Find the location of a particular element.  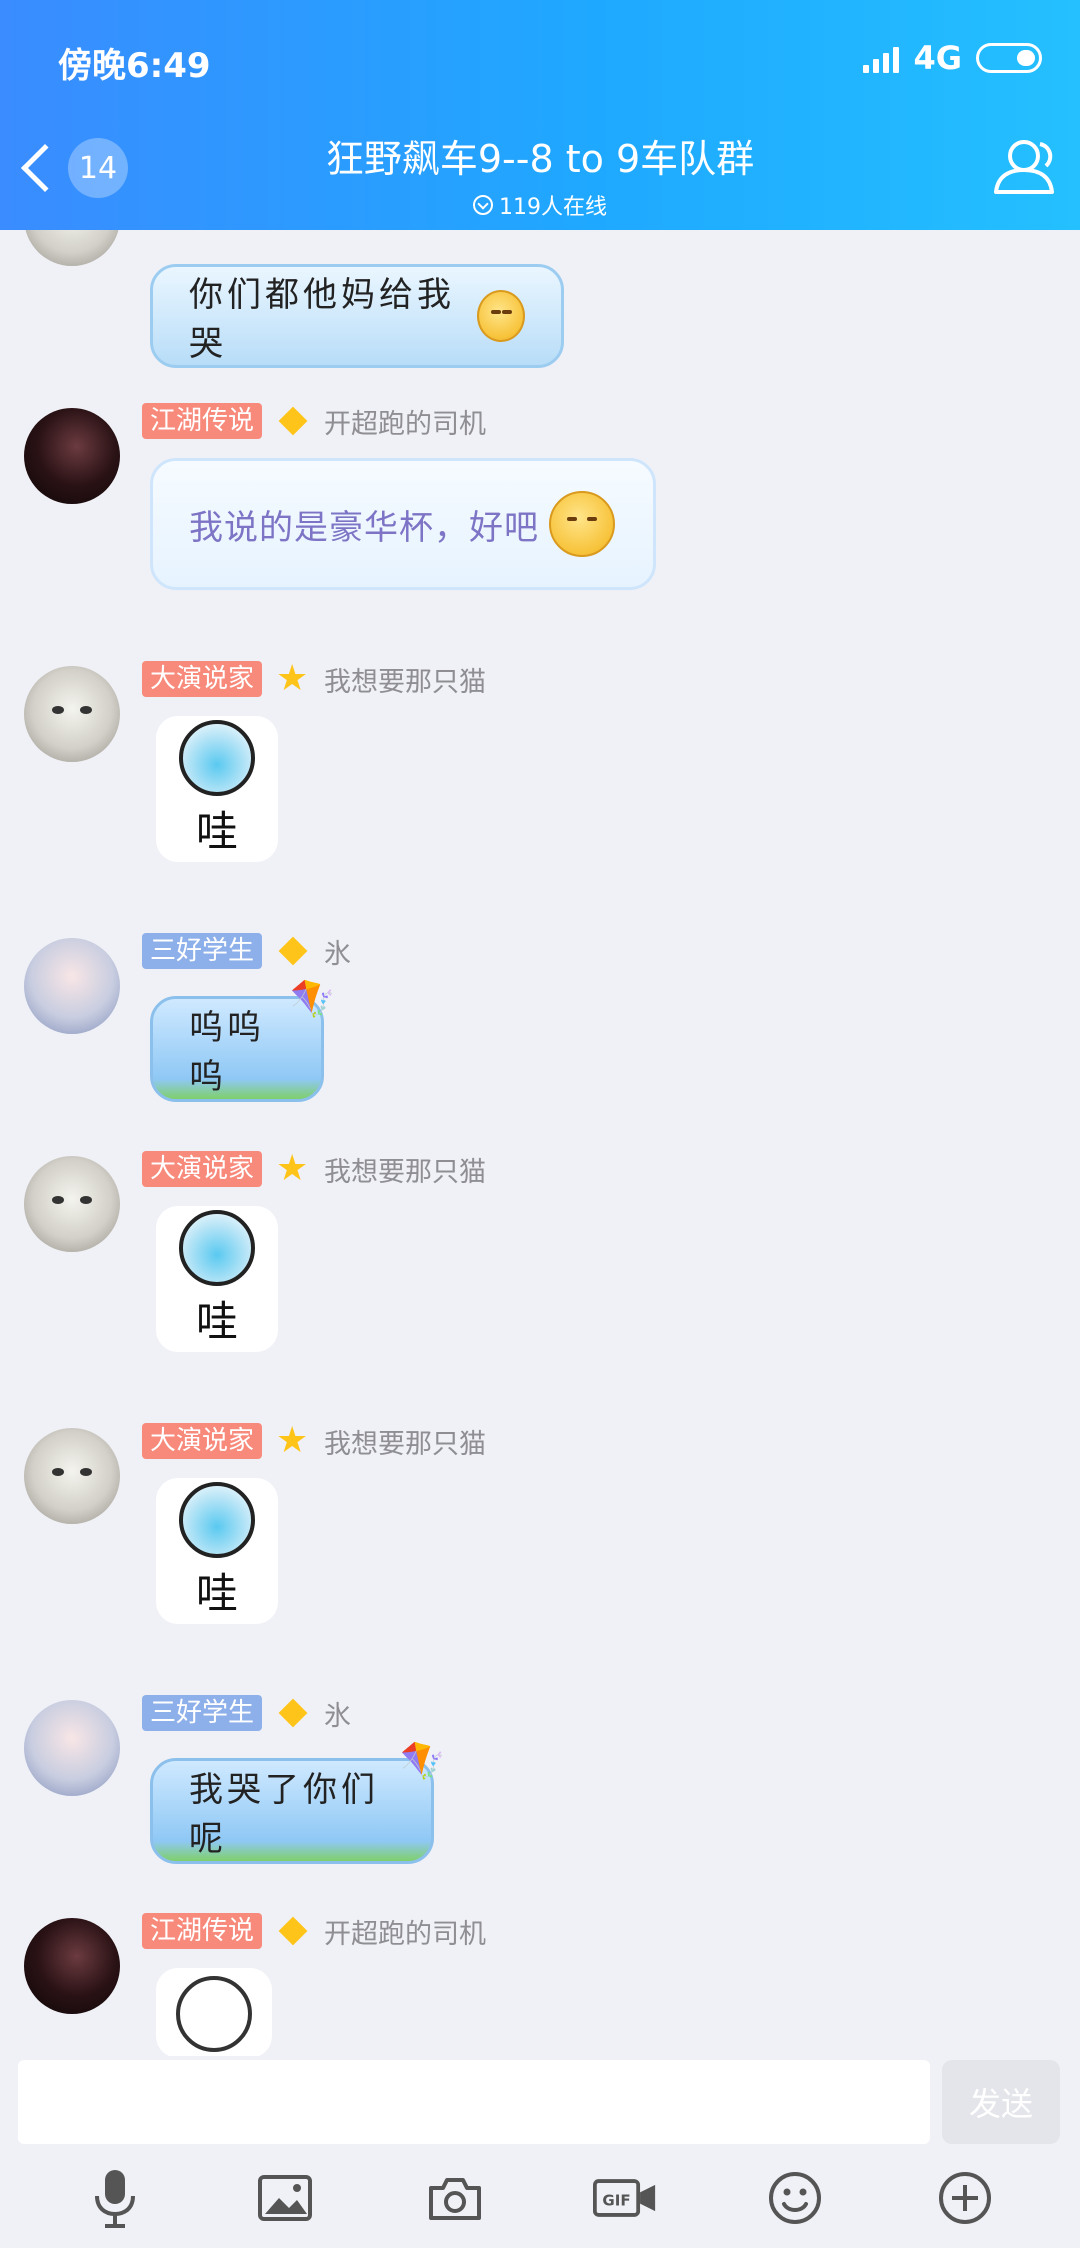

chat-title-area: 狂野飙车9--8 to 9车队群 119人在线 is located at coordinates (540, 174).